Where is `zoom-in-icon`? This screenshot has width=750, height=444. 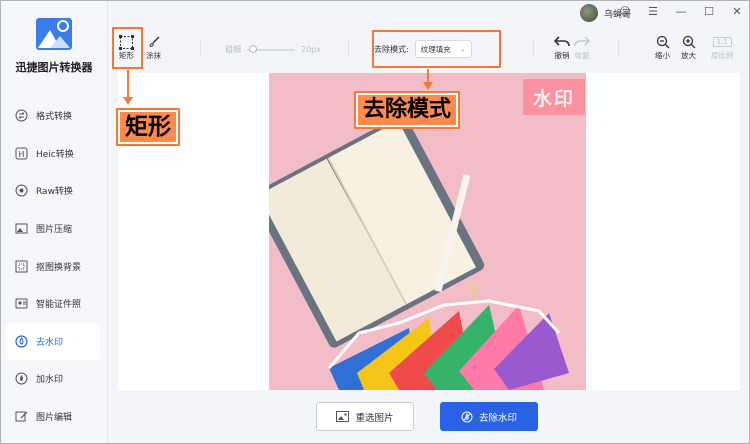
zoom-in-icon is located at coordinates (688, 42).